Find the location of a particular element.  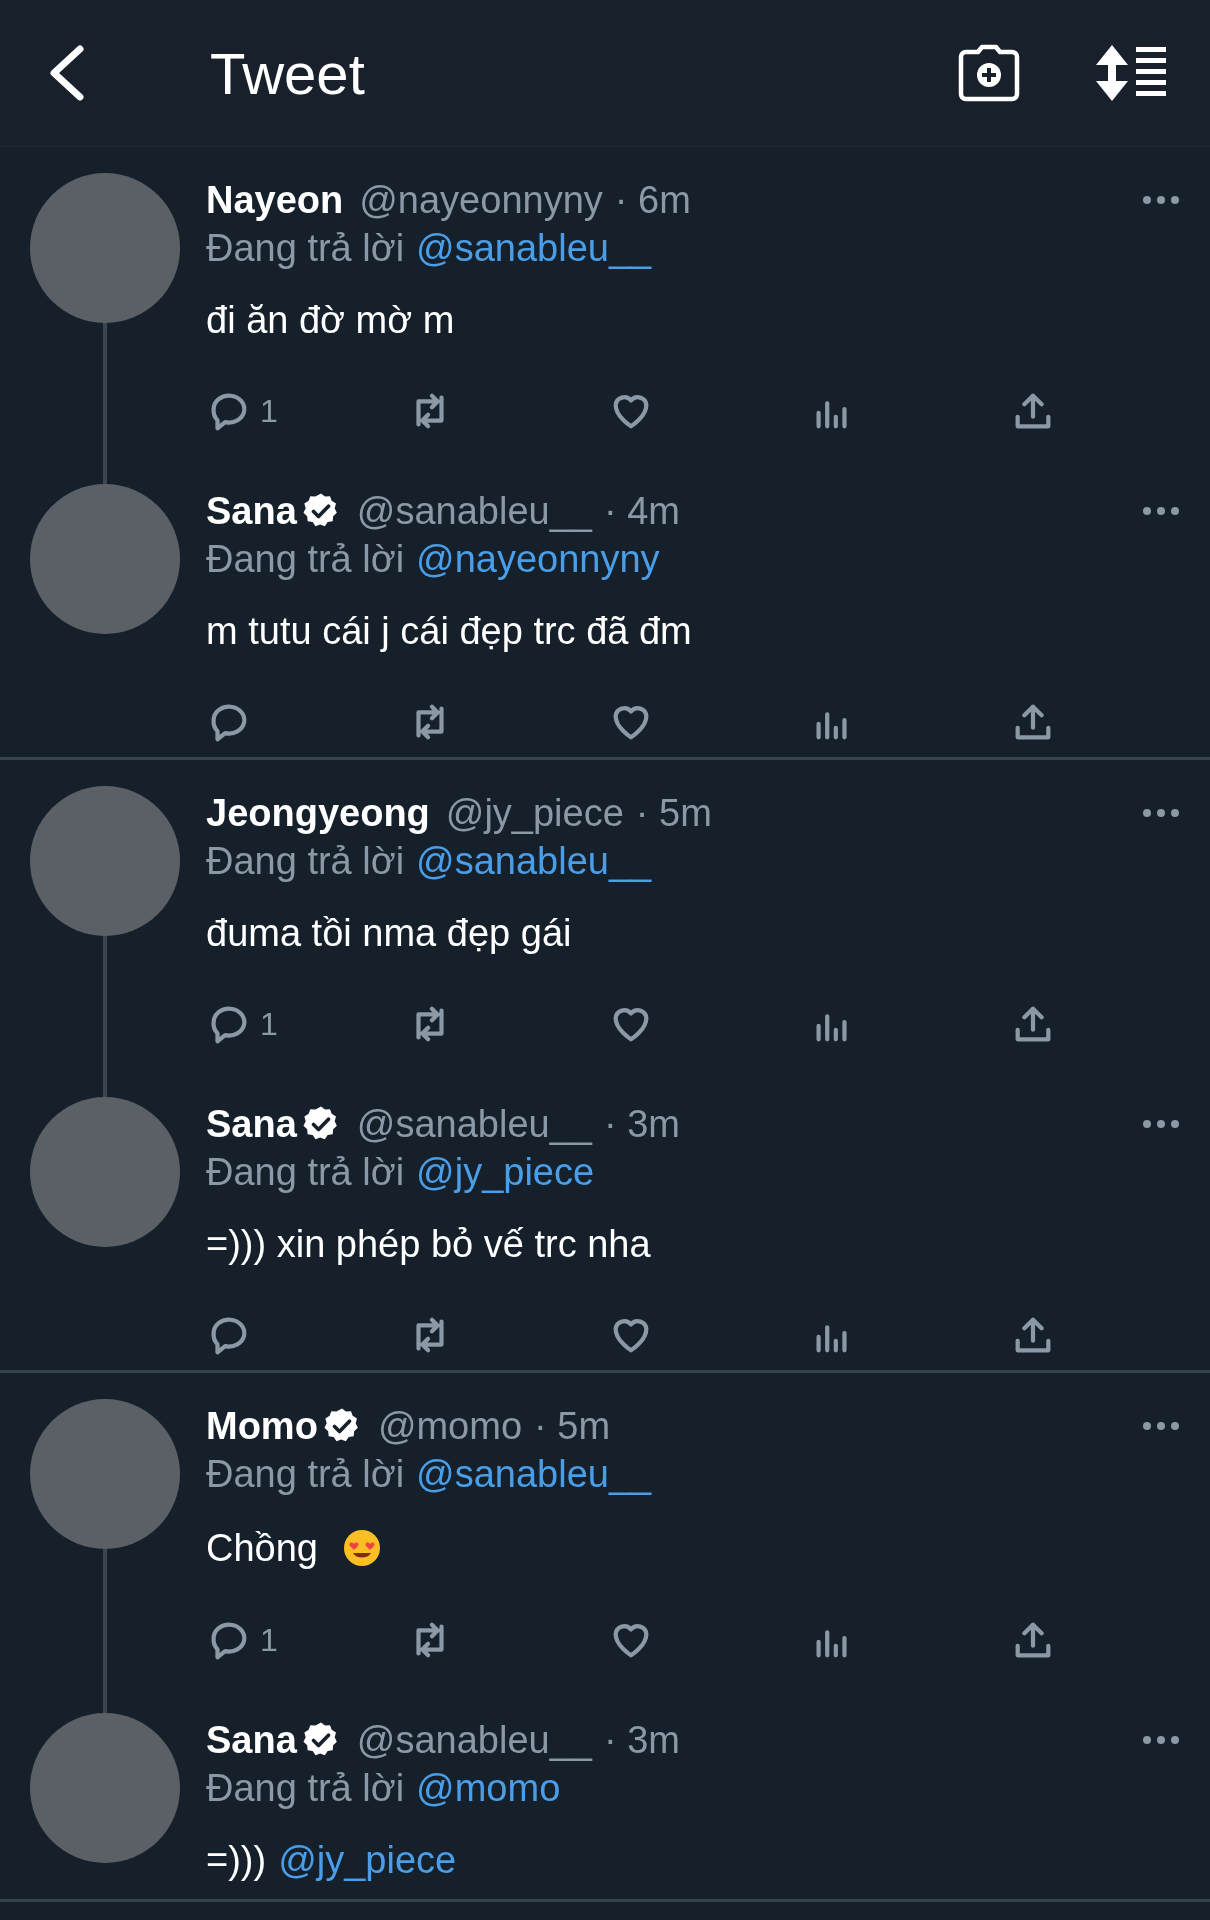

tweet-text: đi ăn đờ mờ m is located at coordinates (330, 320).